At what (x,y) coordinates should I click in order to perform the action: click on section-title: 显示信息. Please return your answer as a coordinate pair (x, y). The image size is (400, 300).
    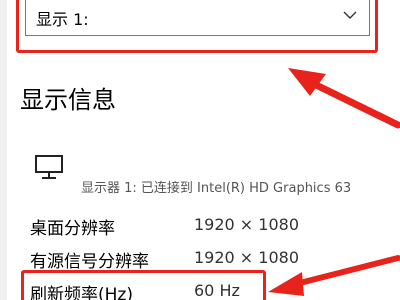
    Looking at the image, I should click on (68, 100).